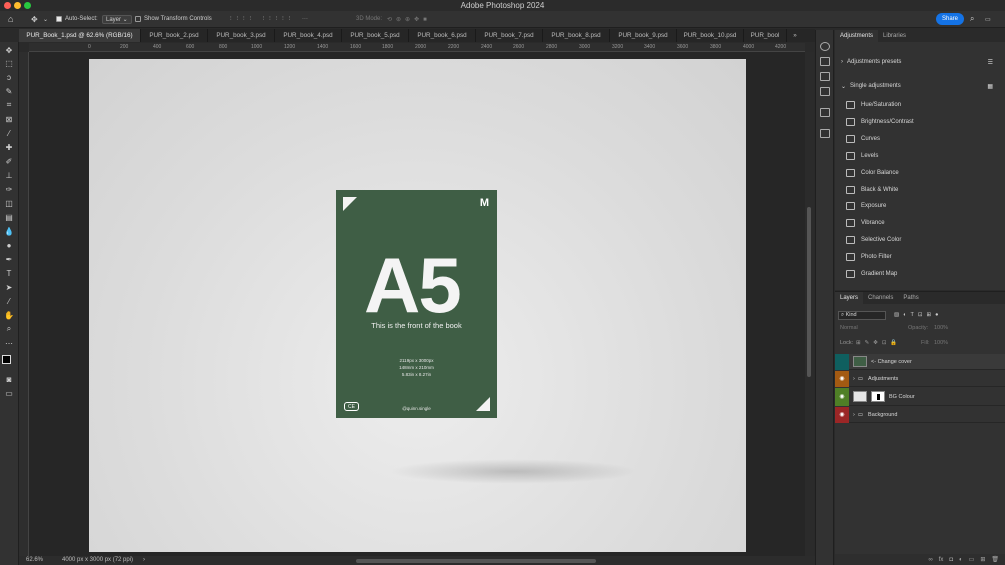 The image size is (1005, 565). Describe the element at coordinates (375, 35) in the screenshot. I see `tab-doc-5: PUR_book_5.psd` at that location.